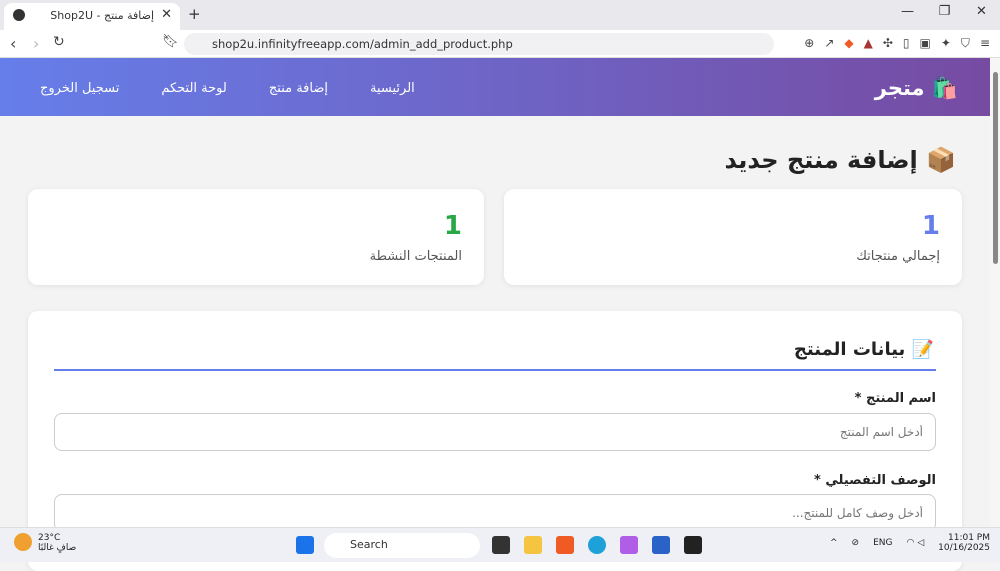 The width and height of the screenshot is (1000, 571). What do you see at coordinates (733, 237) in the screenshot?
I see `stat-total-products: 1 إجمالي منتجاتك` at bounding box center [733, 237].